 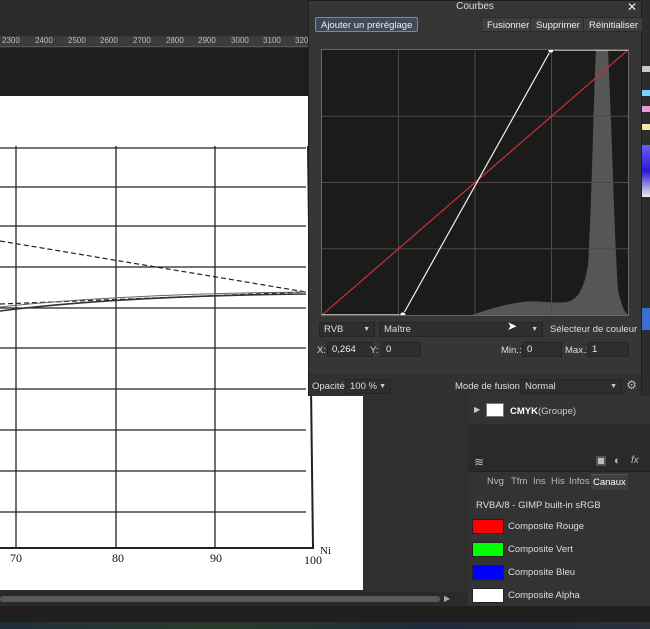 I want to click on x-axis-label: 70, so click(x=16, y=558).